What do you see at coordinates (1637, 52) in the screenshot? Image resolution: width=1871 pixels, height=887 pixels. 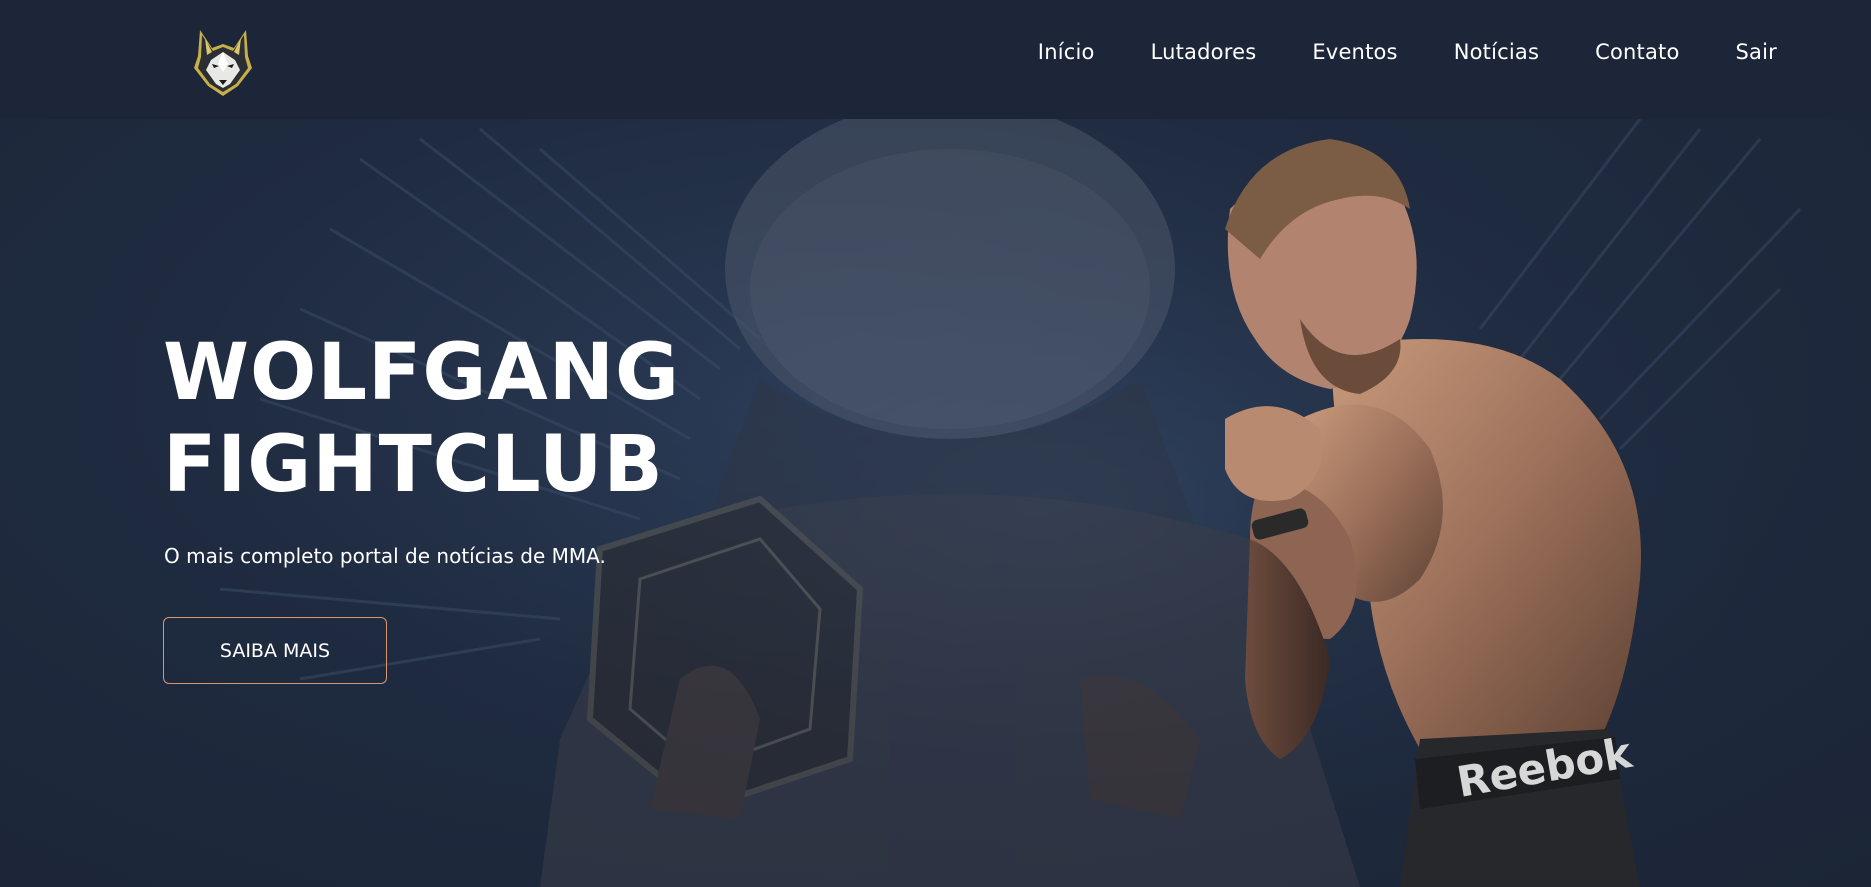 I see `nav-link-contato: Contato` at bounding box center [1637, 52].